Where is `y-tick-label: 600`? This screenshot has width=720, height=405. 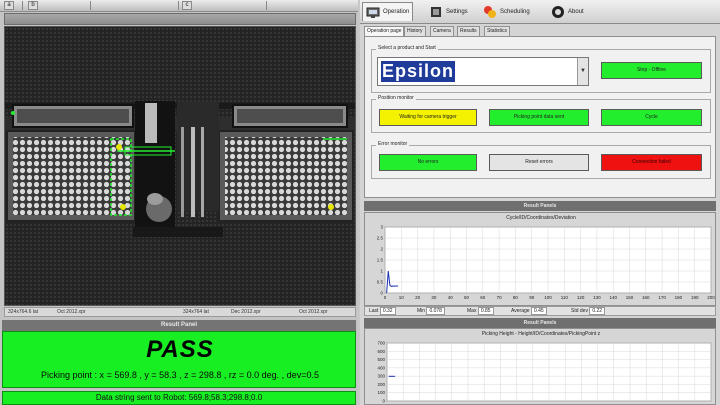 y-tick-label: 600 is located at coordinates (381, 351).